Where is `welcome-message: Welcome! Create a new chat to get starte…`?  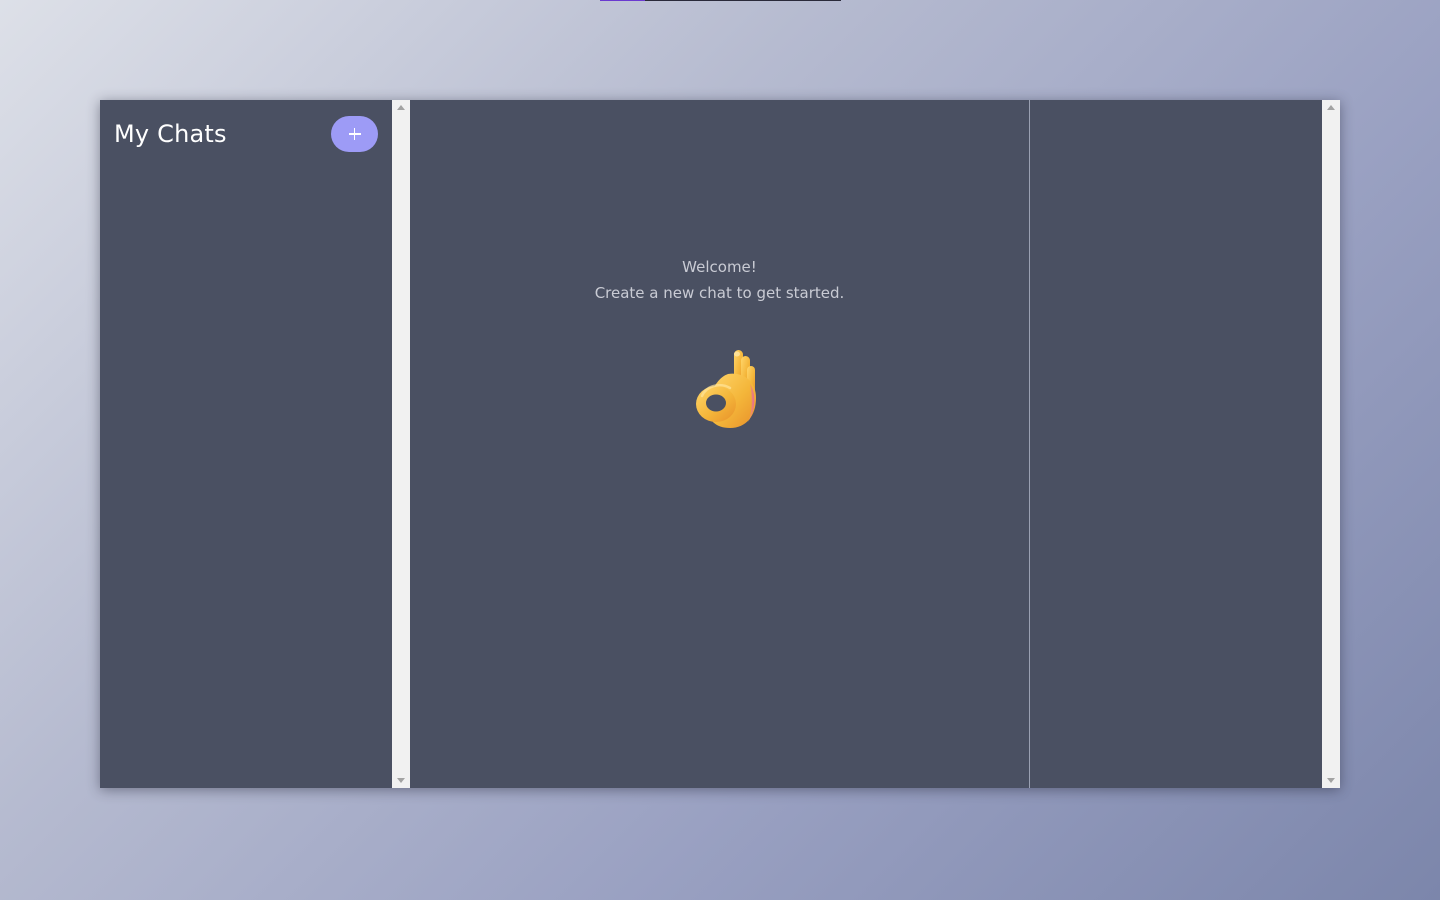
welcome-message: Welcome! Create a new chat to get starte… is located at coordinates (719, 280).